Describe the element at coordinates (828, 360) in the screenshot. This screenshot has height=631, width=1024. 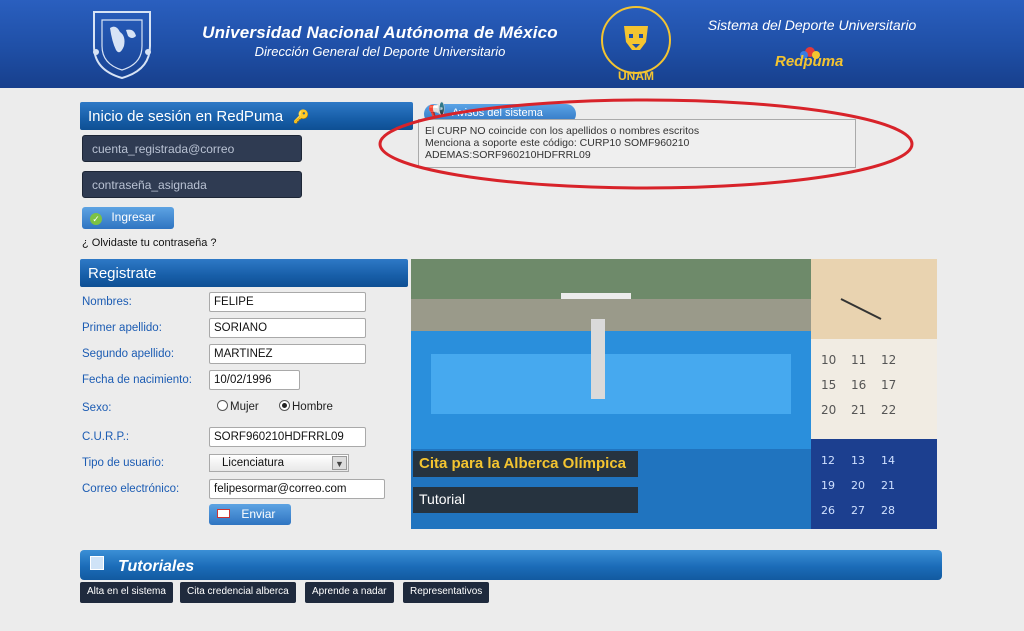
I see `svg-text: 10` at that location.